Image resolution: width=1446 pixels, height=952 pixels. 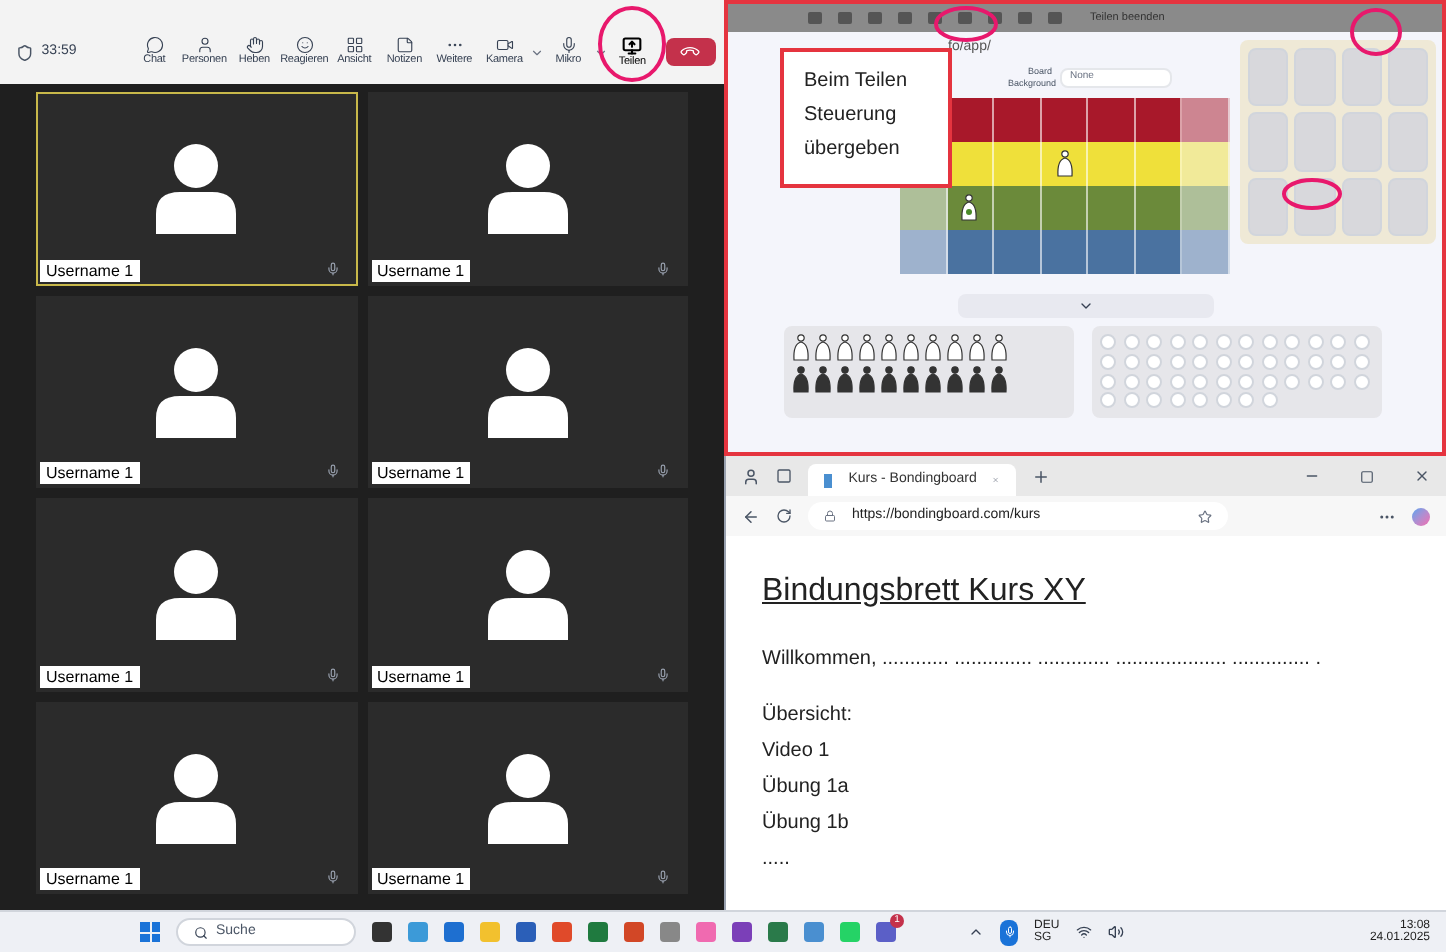 What do you see at coordinates (404, 45) in the screenshot?
I see `note-icon` at bounding box center [404, 45].